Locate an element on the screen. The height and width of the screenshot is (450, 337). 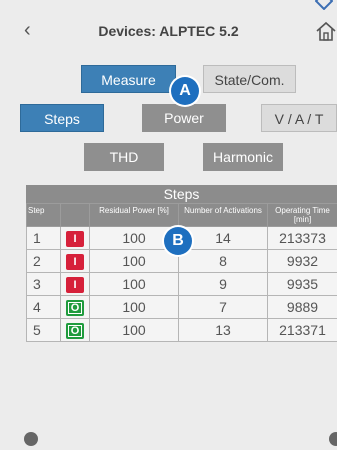
tab-measure: Measure is located at coordinates (128, 79).